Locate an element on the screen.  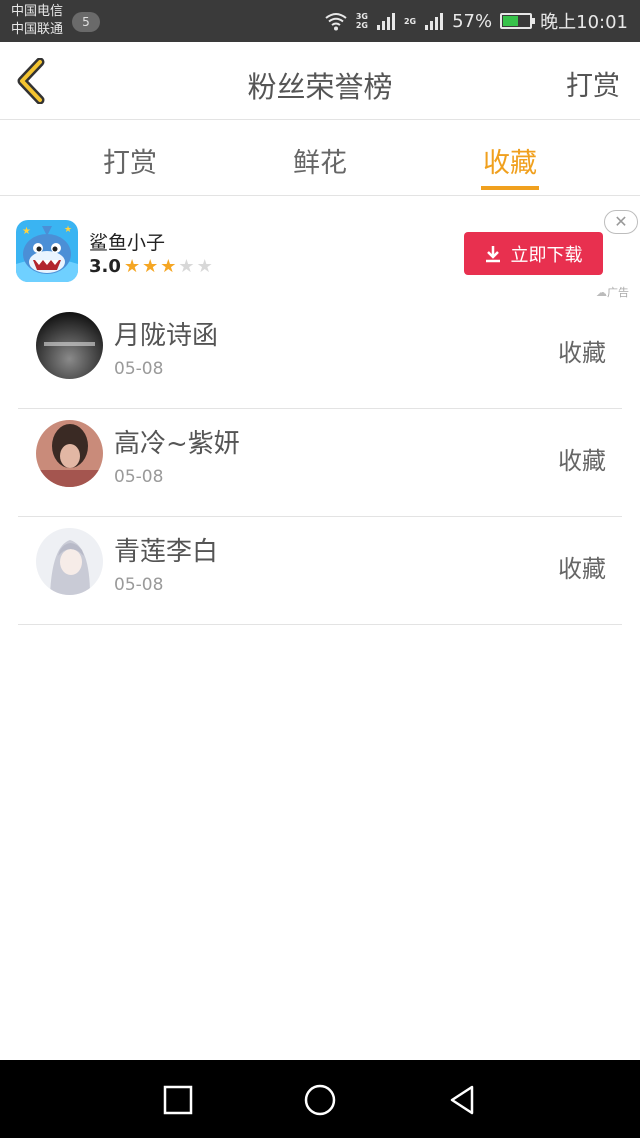
battery-fill is located at coordinates (510, 21).